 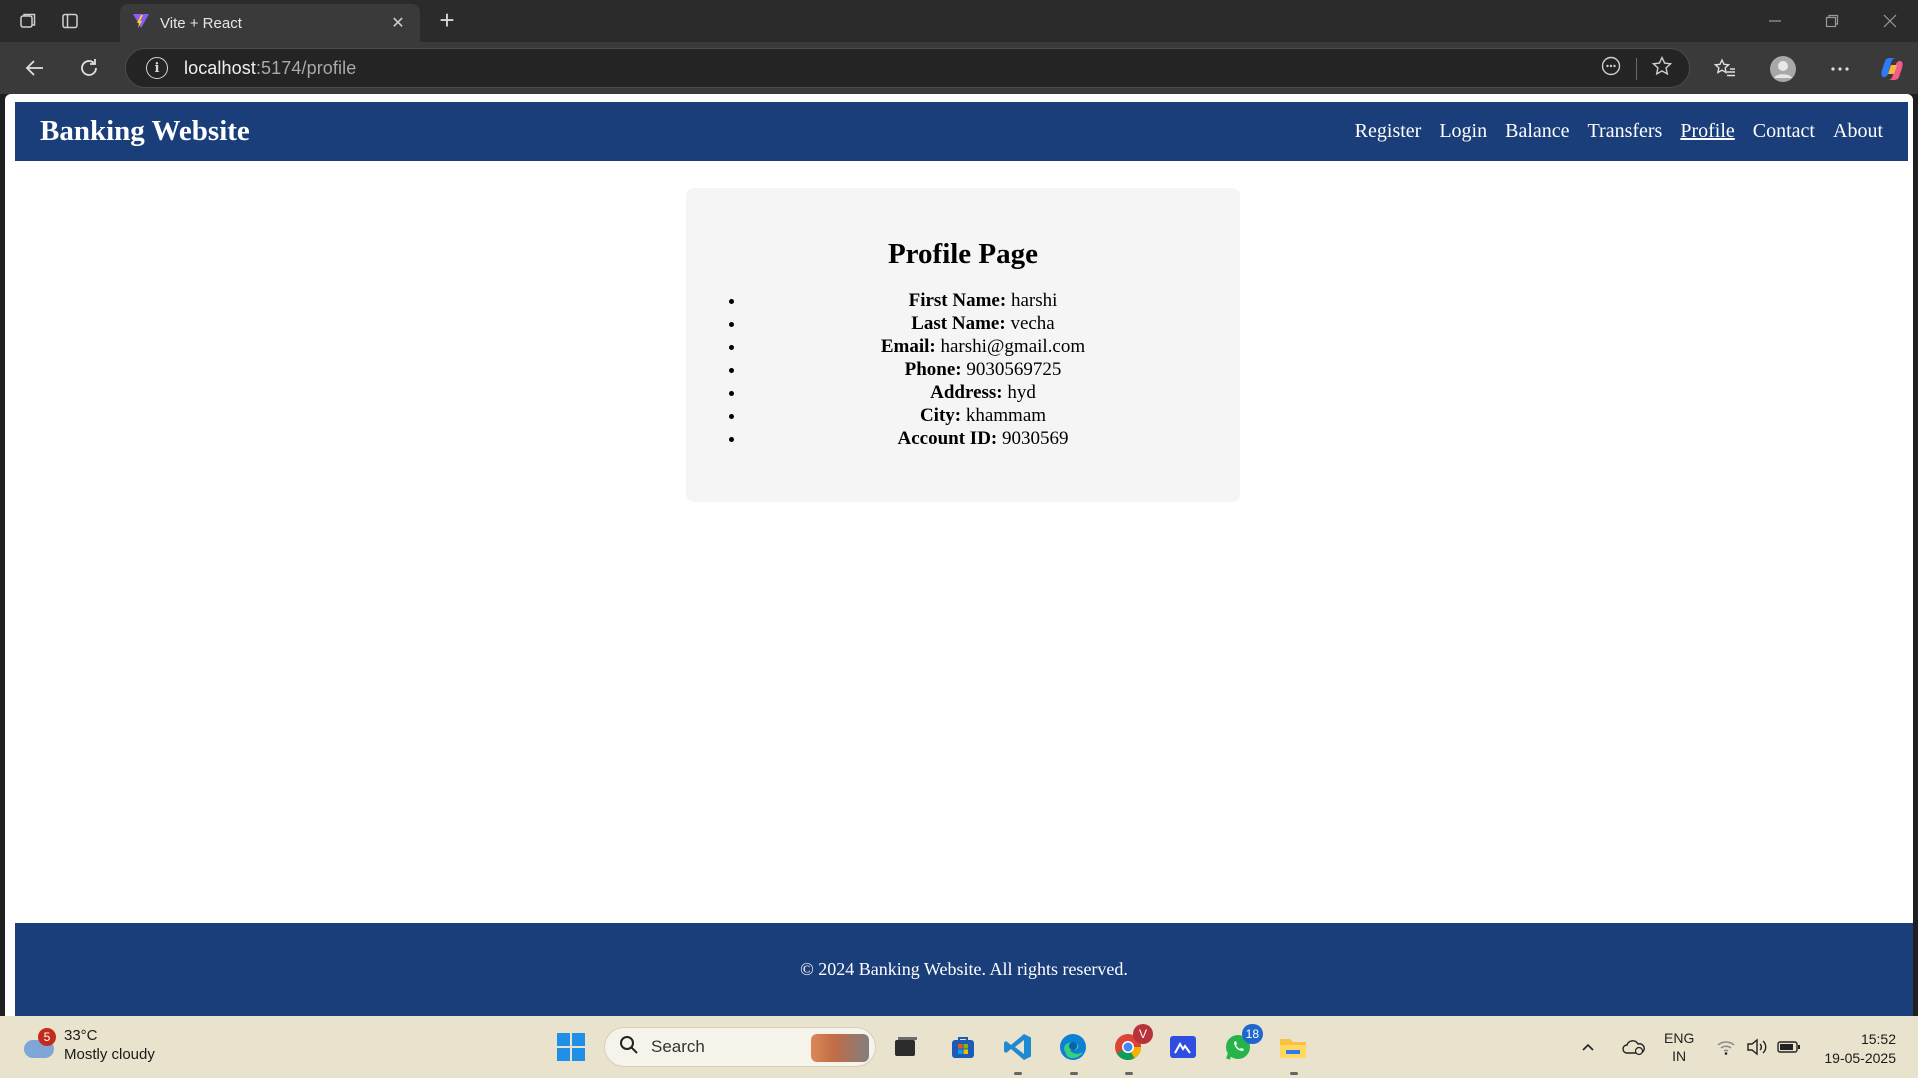 I want to click on reload-icon, so click(x=89, y=68).